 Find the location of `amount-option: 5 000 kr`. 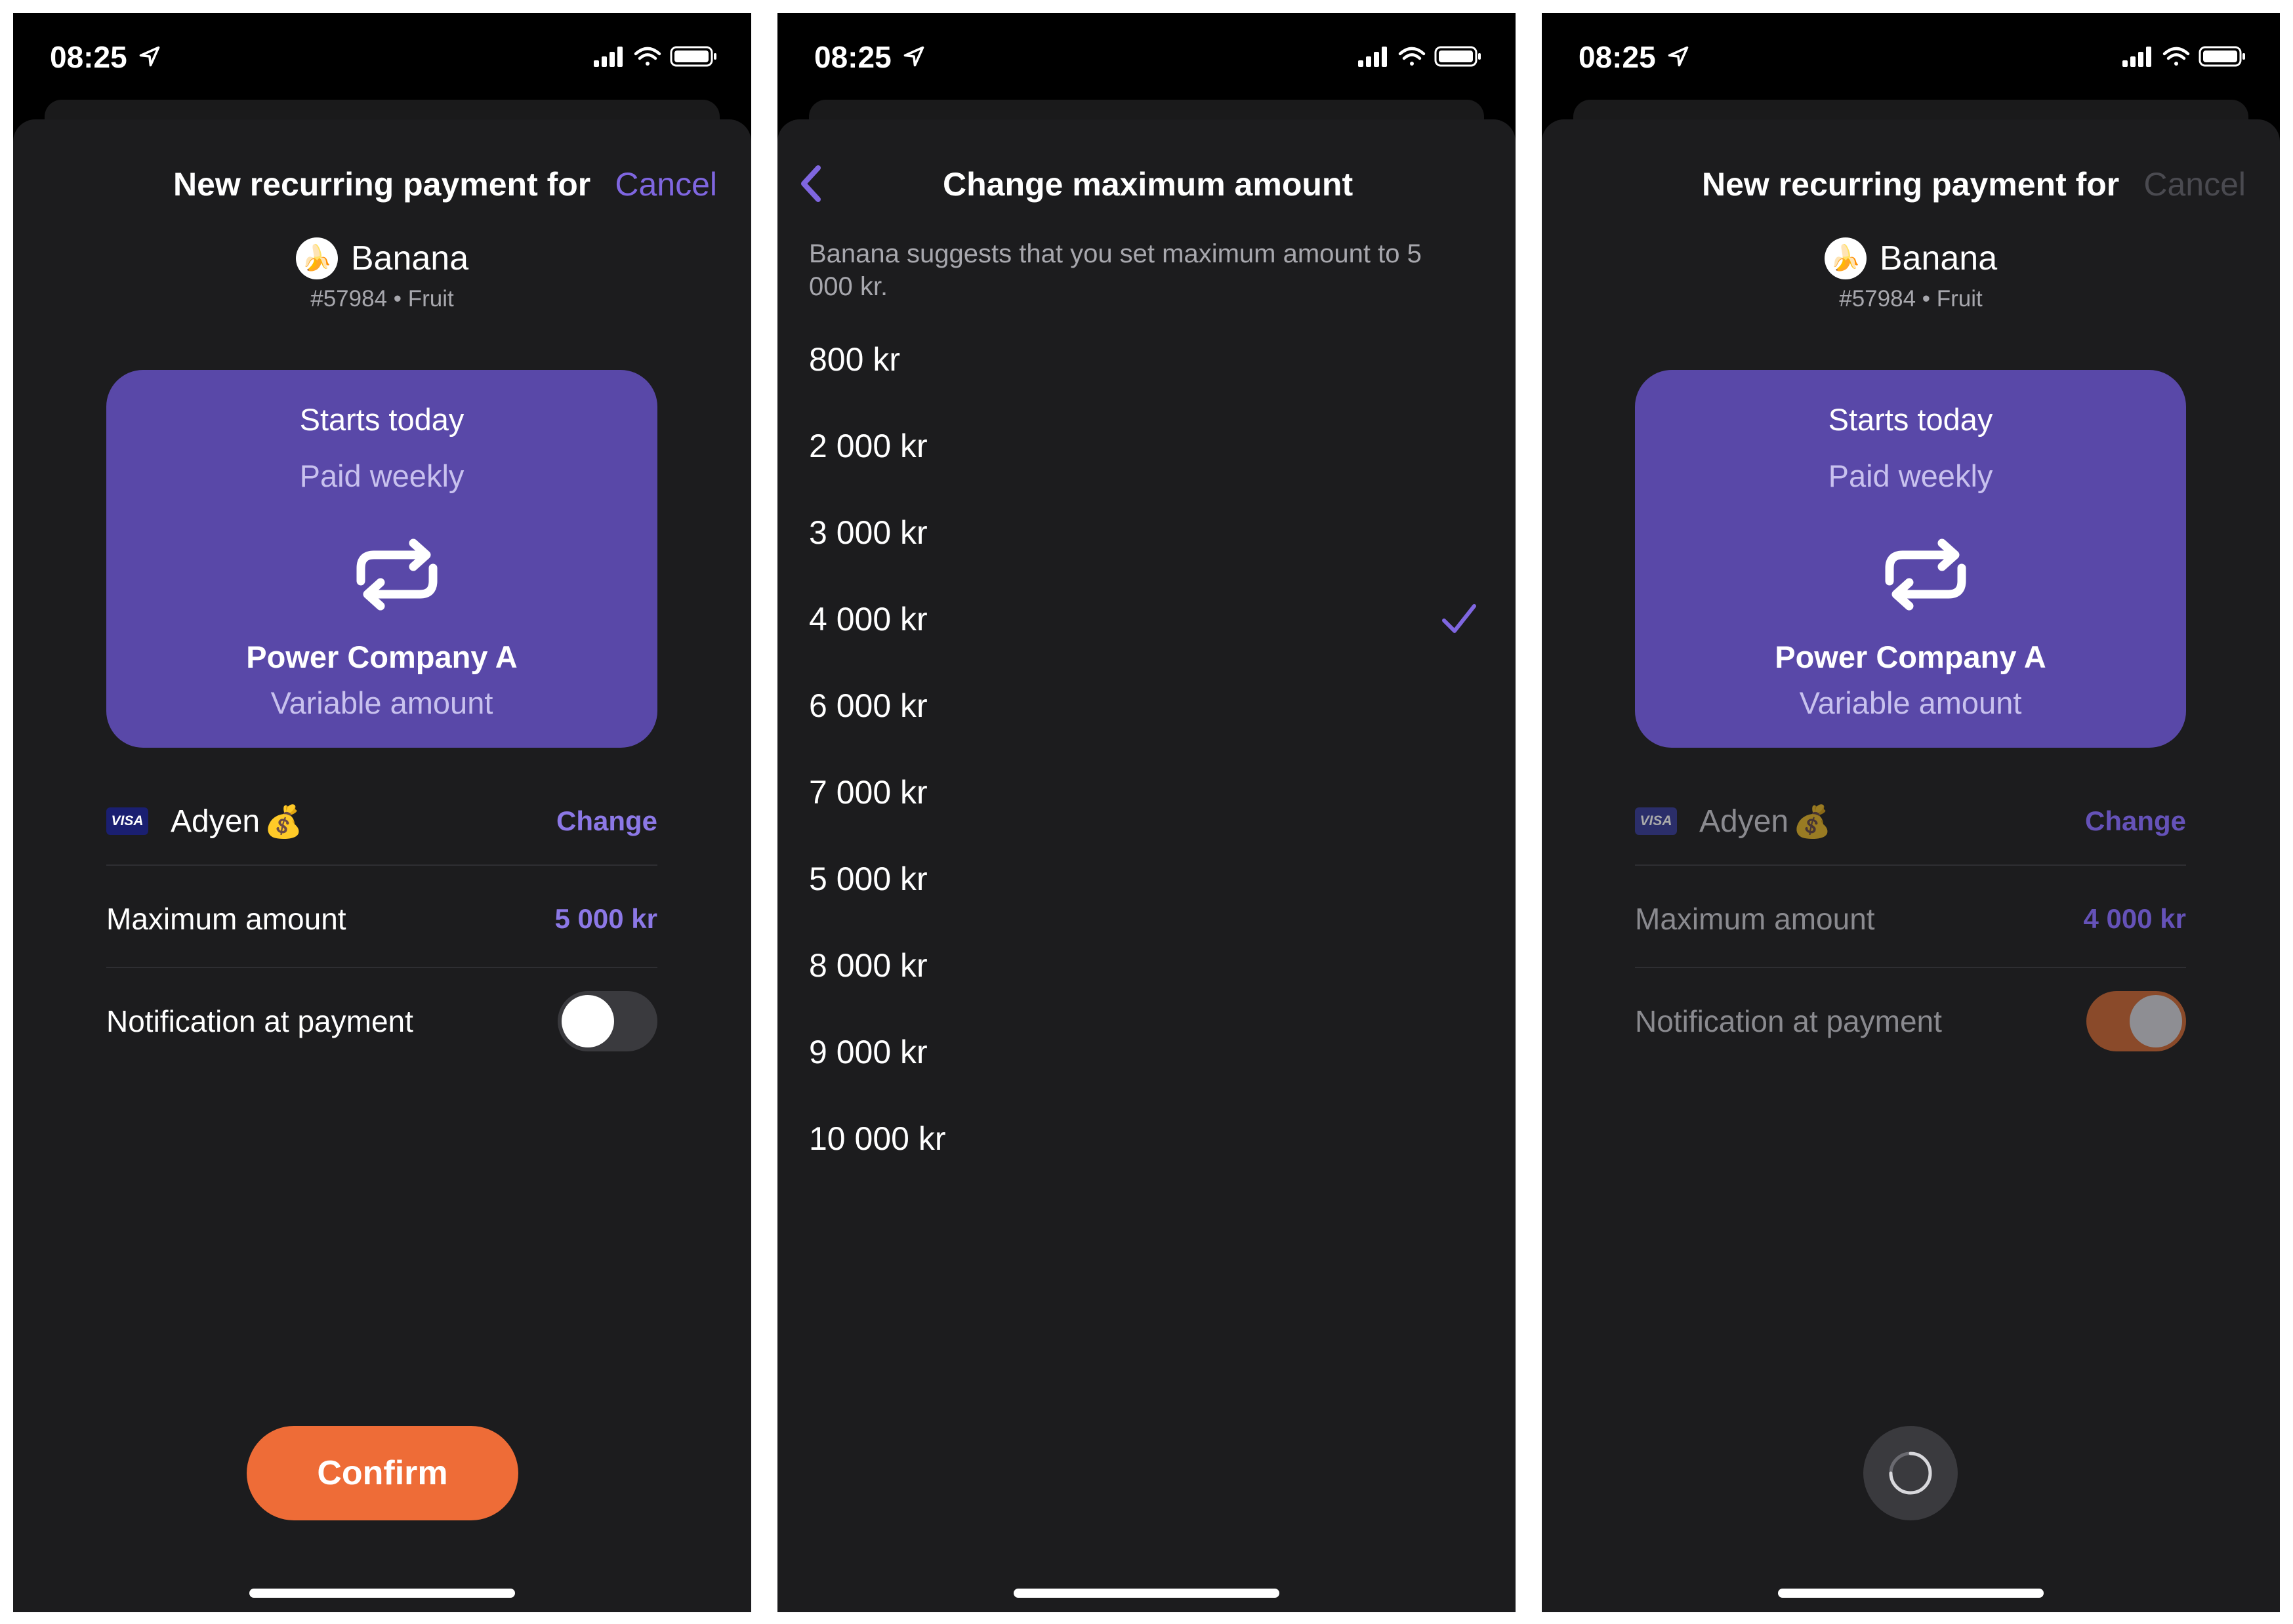

amount-option: 5 000 kr is located at coordinates (1144, 879).